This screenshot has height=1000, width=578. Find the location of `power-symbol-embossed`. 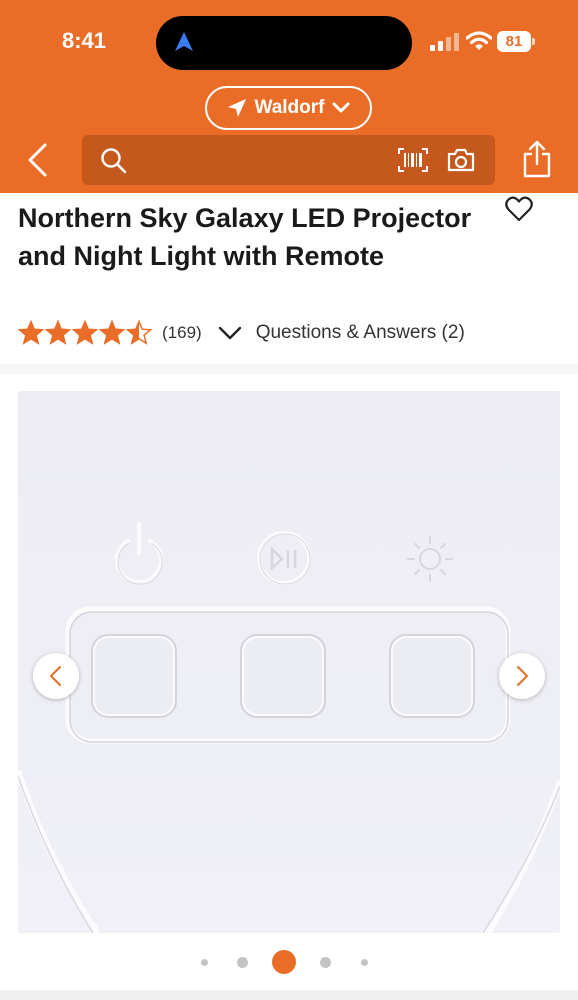

power-symbol-embossed is located at coordinates (139, 553).